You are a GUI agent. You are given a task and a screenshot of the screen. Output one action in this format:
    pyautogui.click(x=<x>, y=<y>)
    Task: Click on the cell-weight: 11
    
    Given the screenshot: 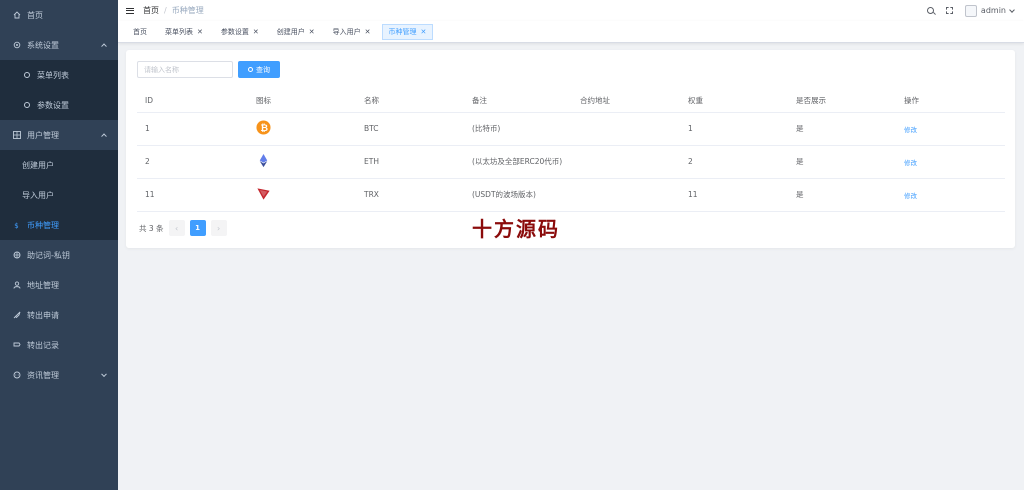 What is the action you would take?
    pyautogui.click(x=734, y=195)
    